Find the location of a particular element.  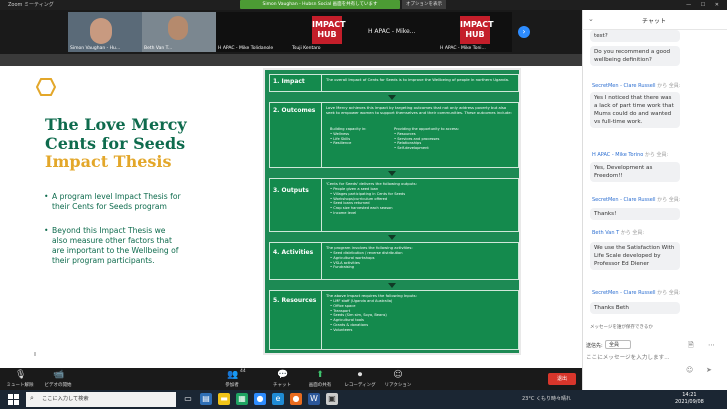

reactions-button: ☺ リアクション is located at coordinates (398, 379).